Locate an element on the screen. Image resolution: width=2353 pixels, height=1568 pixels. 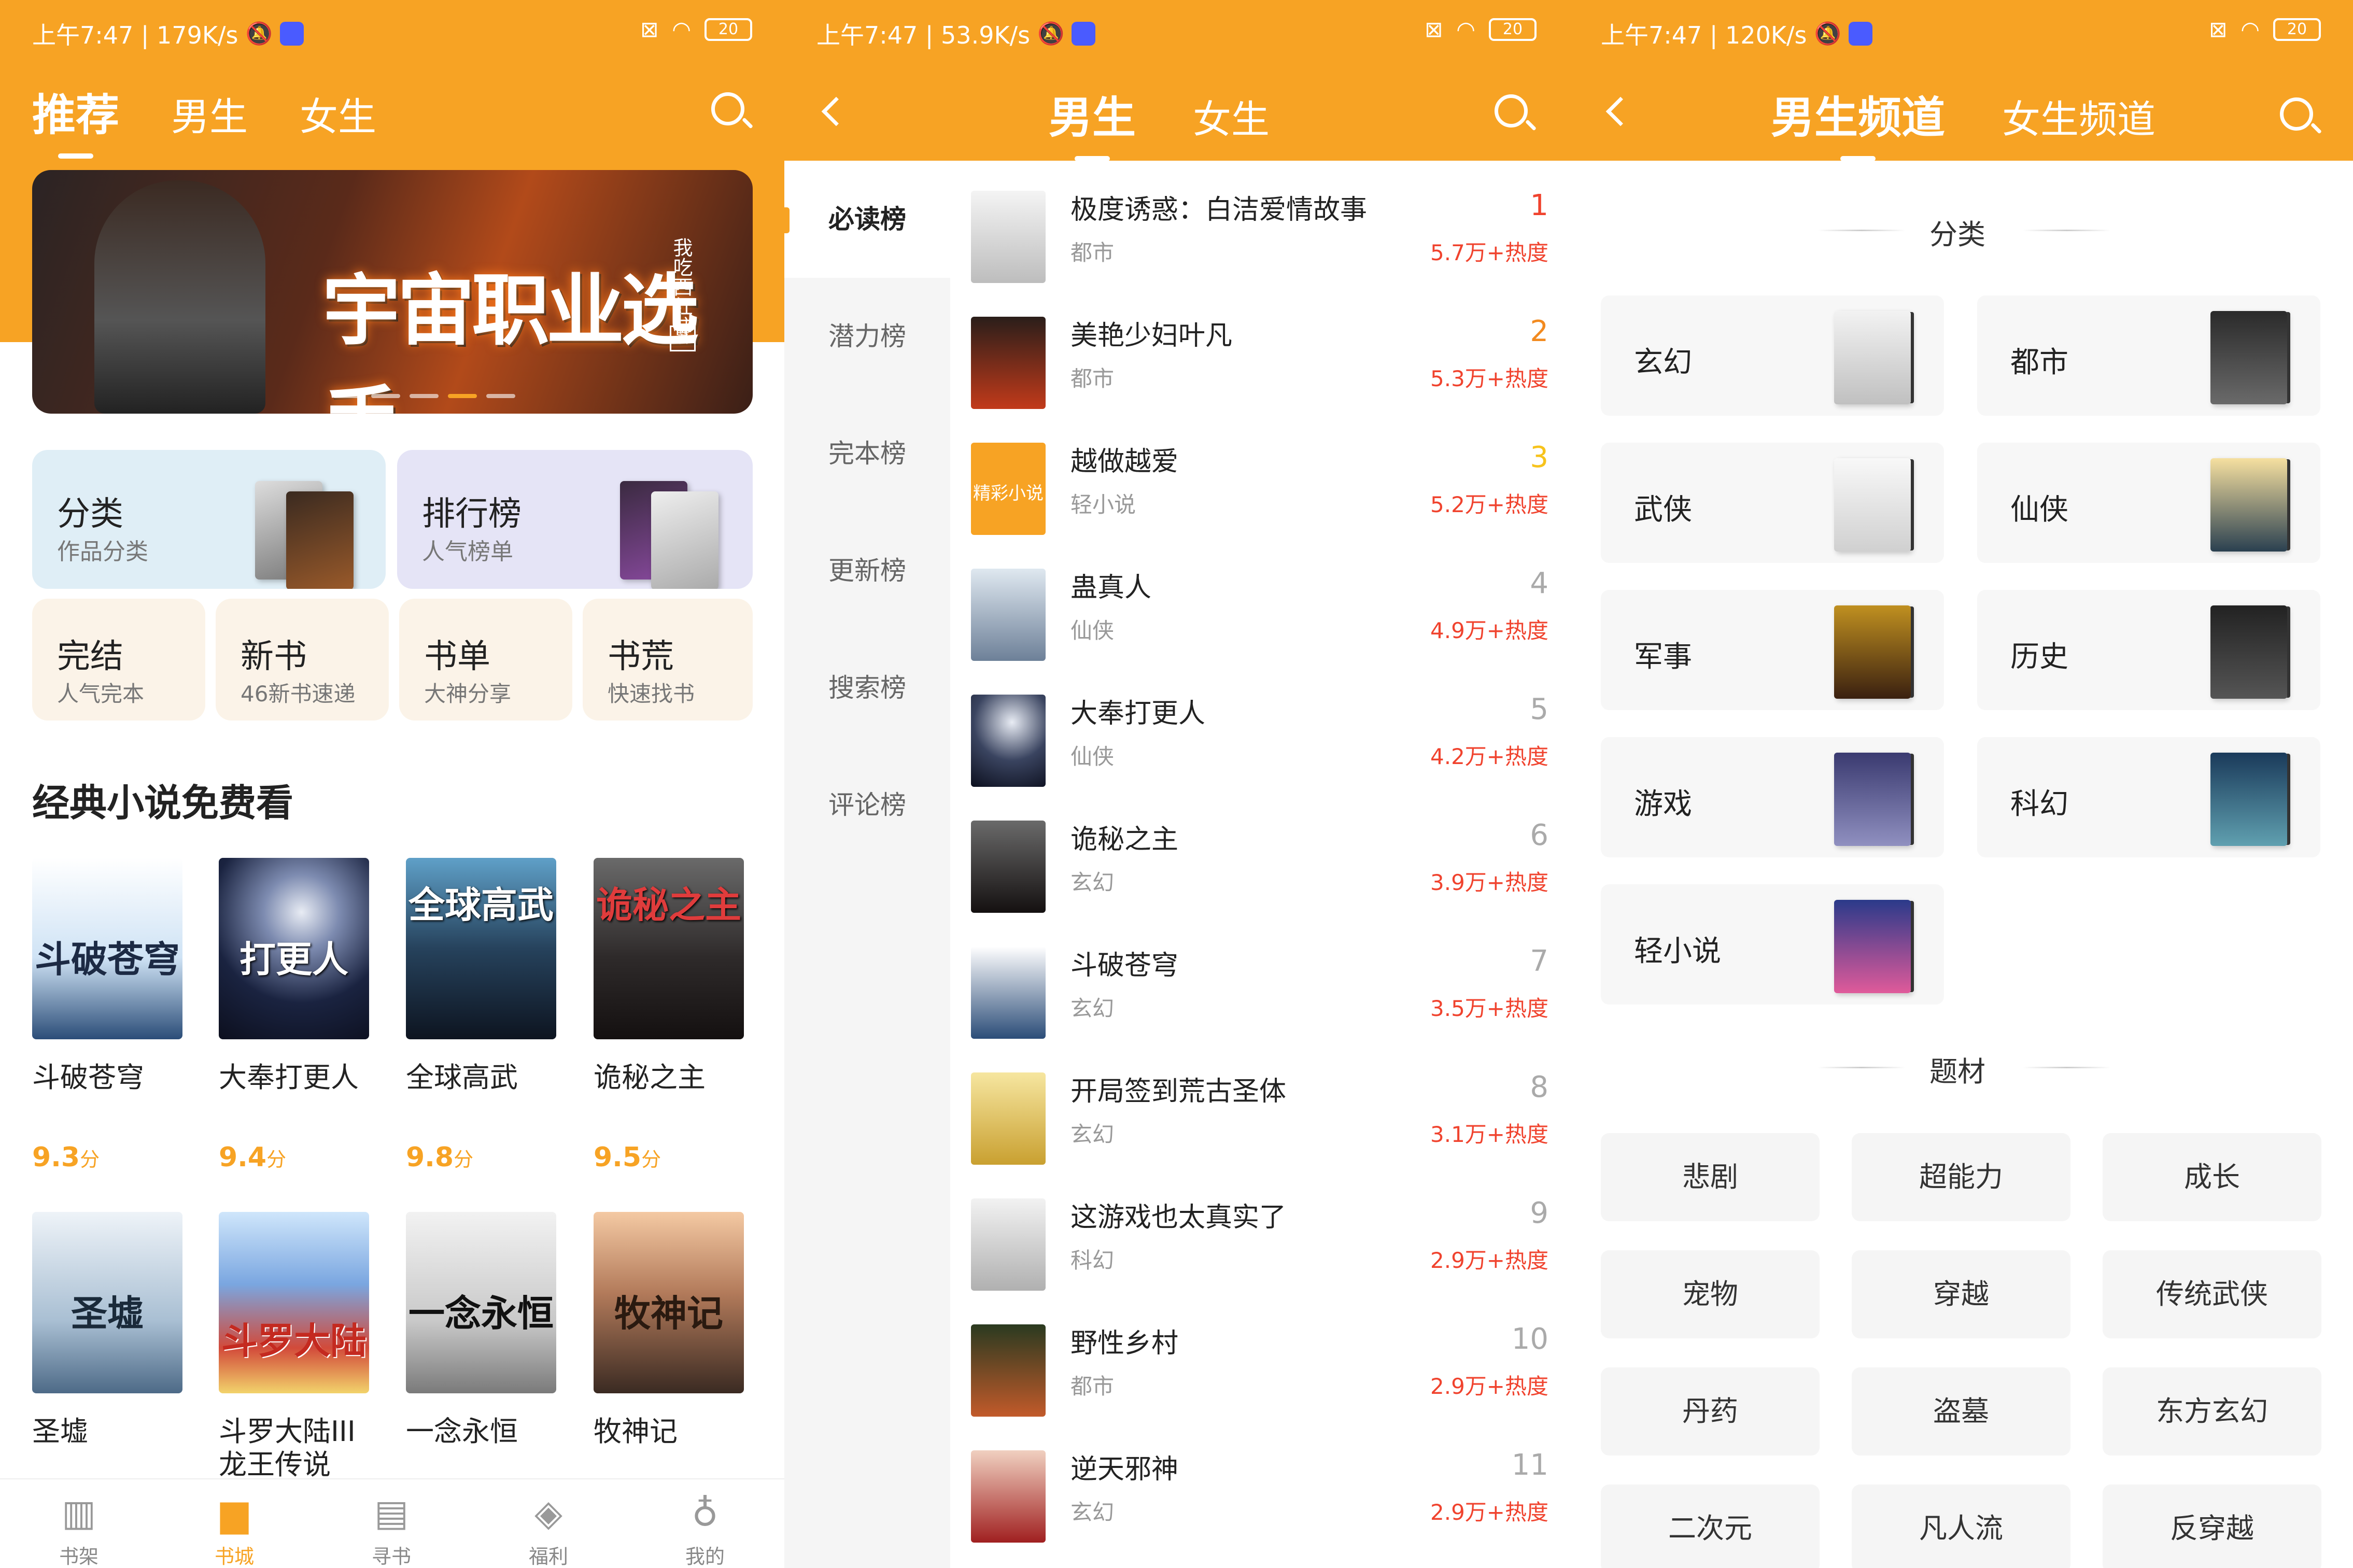
book-item: 圣墟 圣墟 is located at coordinates (107, 1330).